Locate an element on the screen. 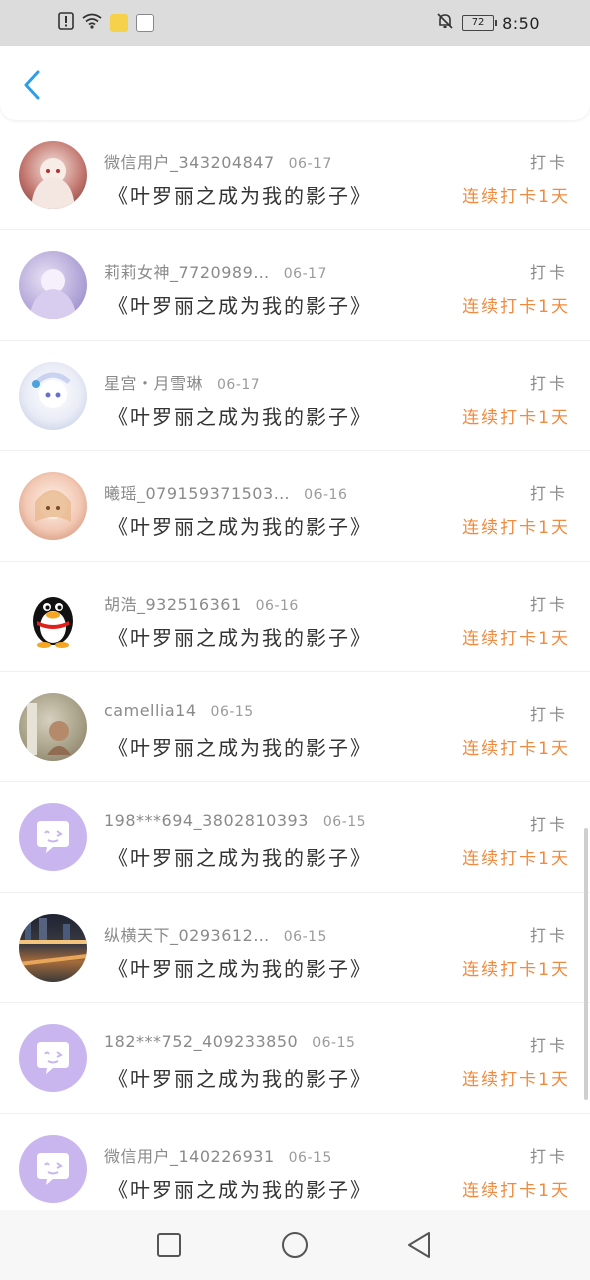 This screenshot has width=590, height=1280. user-line: 微信用户_140226931 06-15 is located at coordinates (218, 1155).